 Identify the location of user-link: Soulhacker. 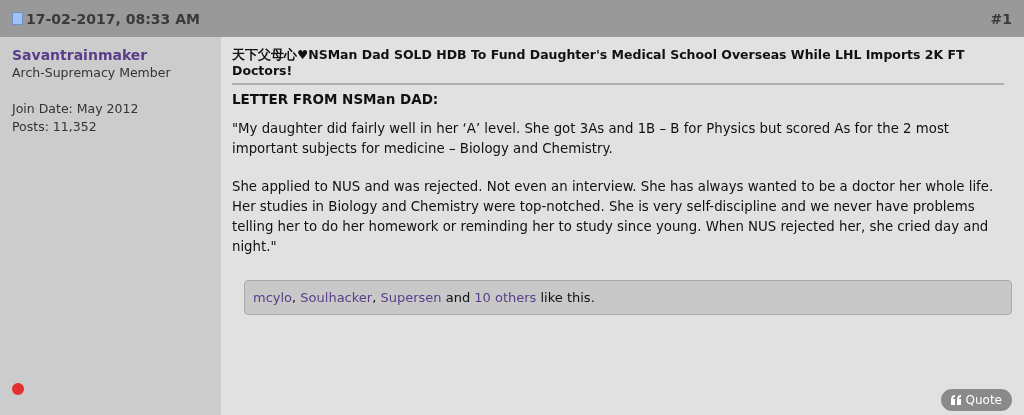
(336, 297).